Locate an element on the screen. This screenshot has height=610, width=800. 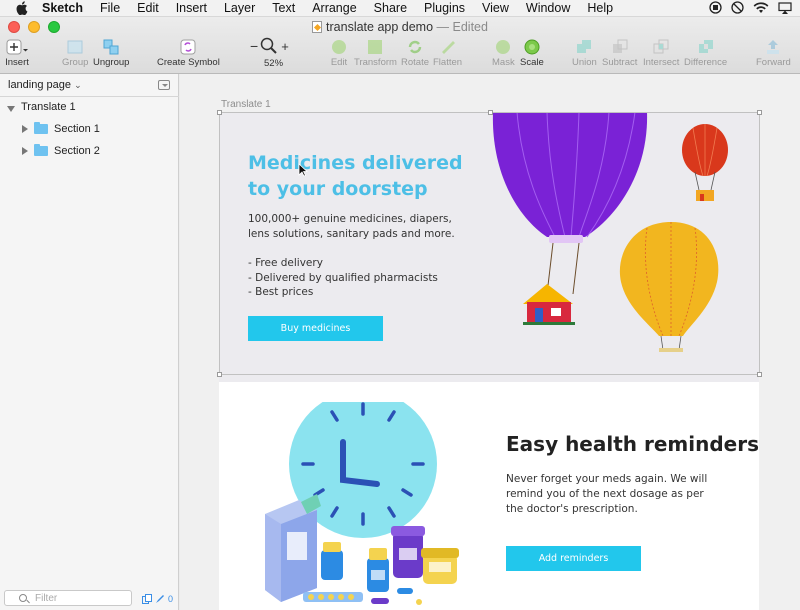
flatten-label: Flatten is located at coordinates (448, 62).